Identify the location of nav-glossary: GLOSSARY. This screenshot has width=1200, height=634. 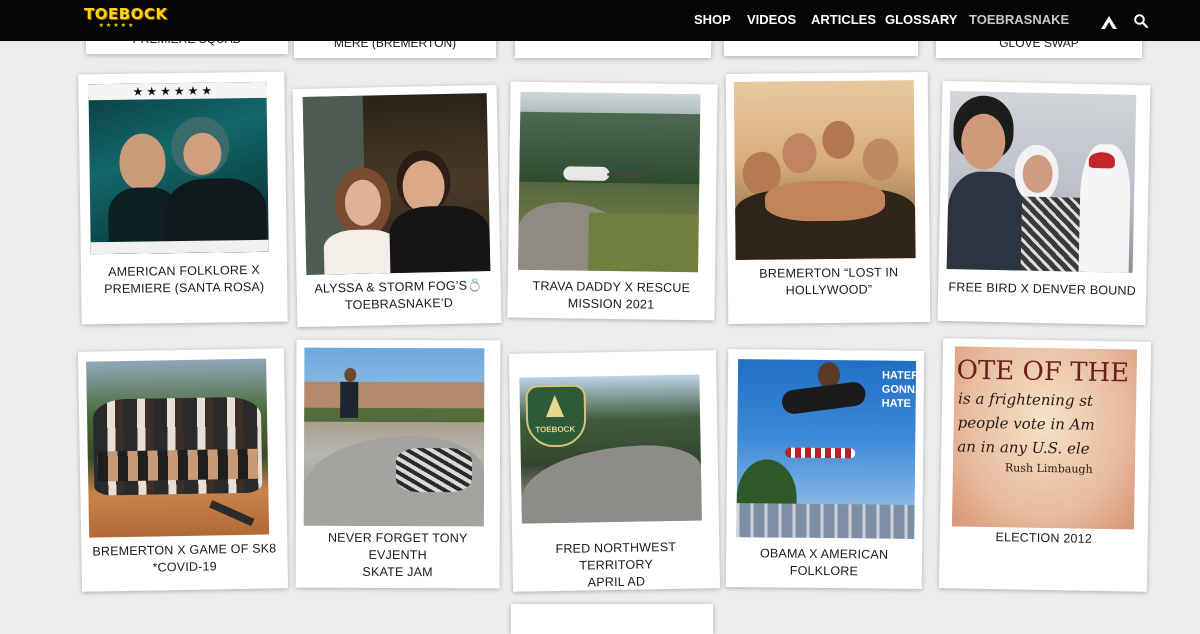
(921, 20).